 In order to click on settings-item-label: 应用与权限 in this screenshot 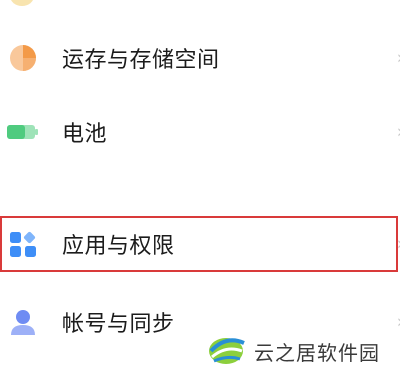, I will do `click(118, 246)`.